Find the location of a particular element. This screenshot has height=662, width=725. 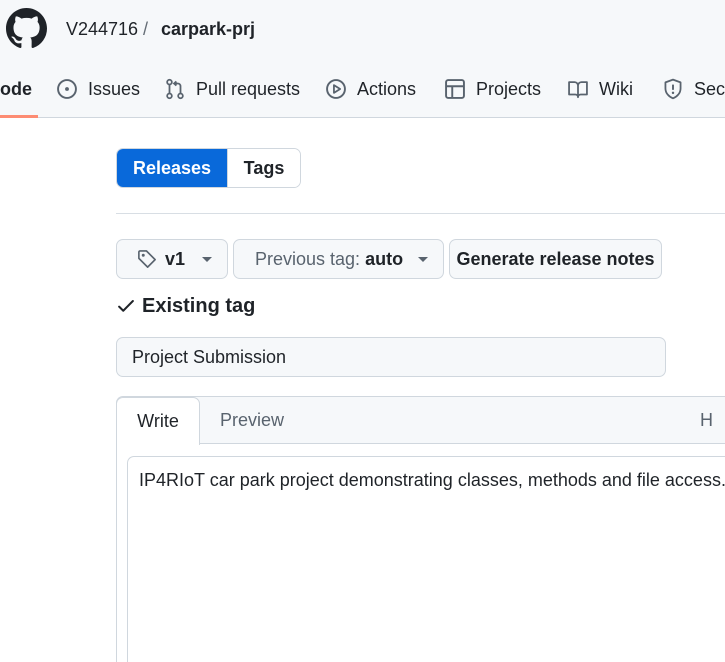

tab-pull-requests: Pull requests is located at coordinates (232, 89).